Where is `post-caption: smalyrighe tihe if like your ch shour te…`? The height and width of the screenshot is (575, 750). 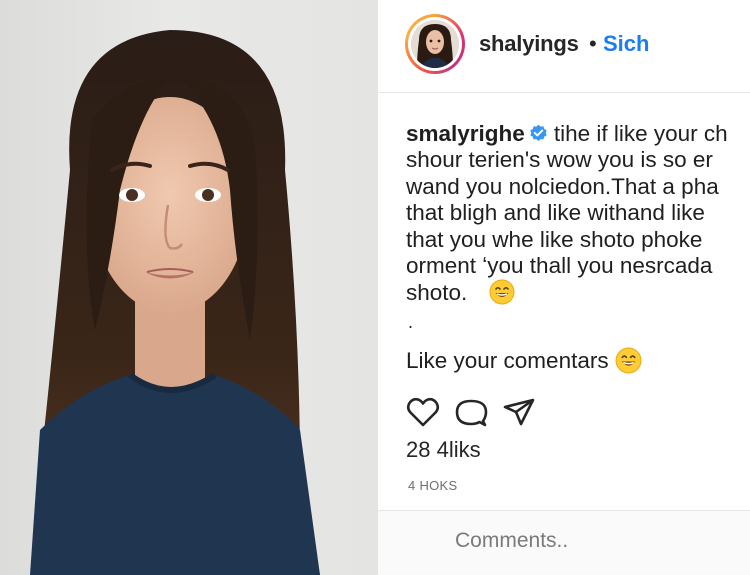
post-caption: smalyrighe tihe if like your ch shour te… is located at coordinates (578, 214).